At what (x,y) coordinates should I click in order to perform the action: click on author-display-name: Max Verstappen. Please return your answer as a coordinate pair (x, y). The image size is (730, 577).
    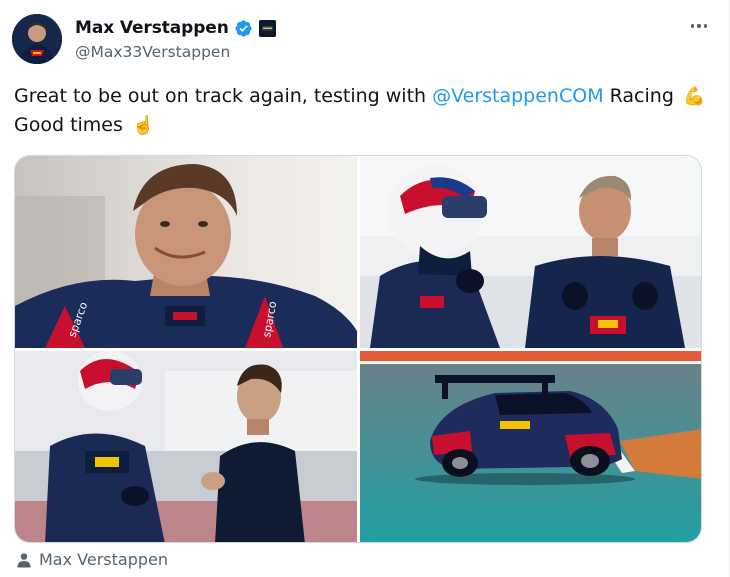
    Looking at the image, I should click on (152, 28).